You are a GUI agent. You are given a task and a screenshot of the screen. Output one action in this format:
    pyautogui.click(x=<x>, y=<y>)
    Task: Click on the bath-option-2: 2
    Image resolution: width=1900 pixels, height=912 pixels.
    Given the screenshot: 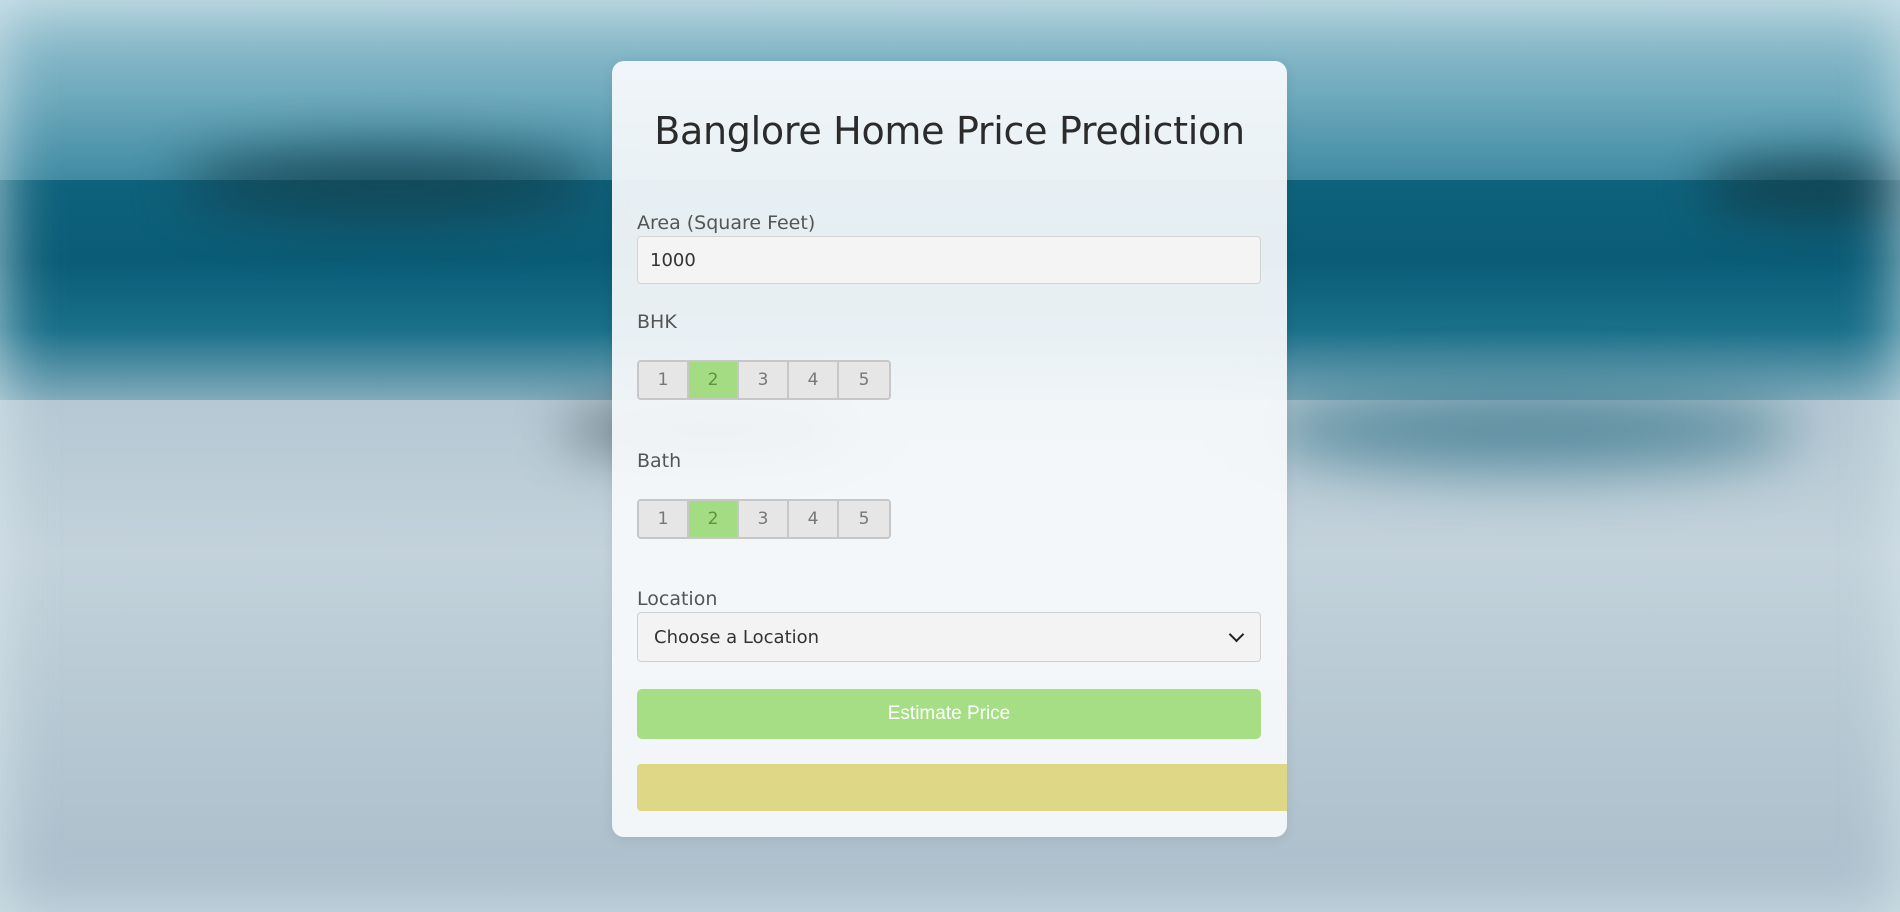 What is the action you would take?
    pyautogui.click(x=714, y=519)
    